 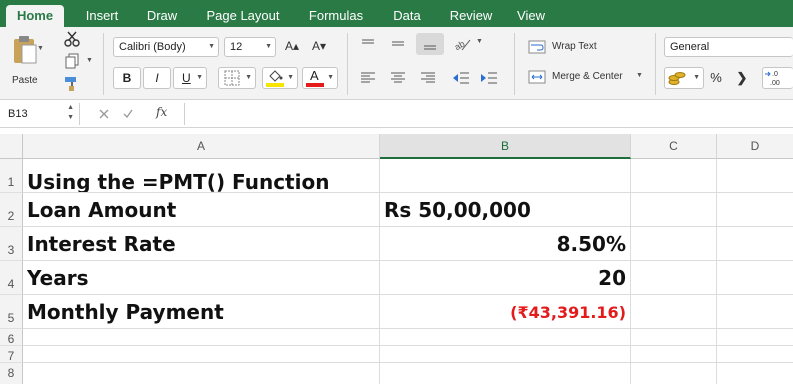 What do you see at coordinates (127, 78) in the screenshot?
I see `bold-button: B` at bounding box center [127, 78].